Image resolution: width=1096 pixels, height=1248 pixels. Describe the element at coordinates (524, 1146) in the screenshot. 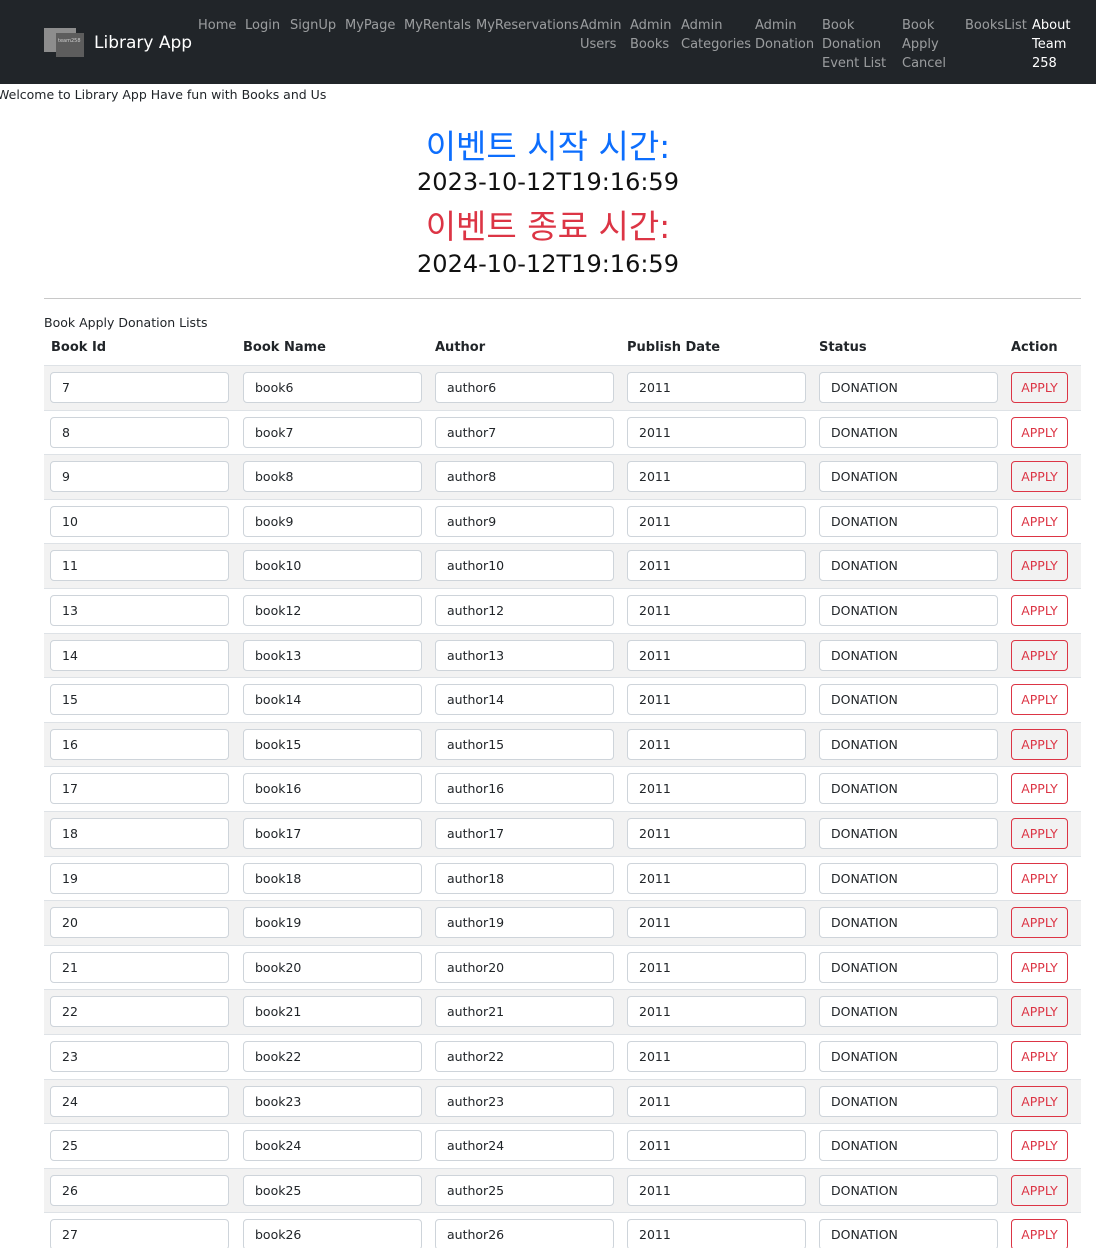

I see `author-field: author24` at that location.